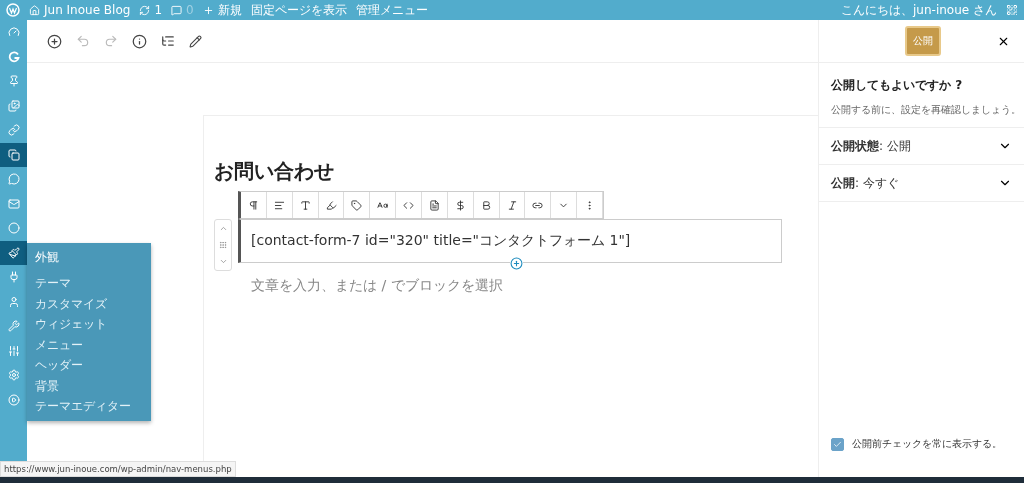 The width and height of the screenshot is (1024, 483). What do you see at coordinates (139, 41) in the screenshot?
I see `info-icon` at bounding box center [139, 41].